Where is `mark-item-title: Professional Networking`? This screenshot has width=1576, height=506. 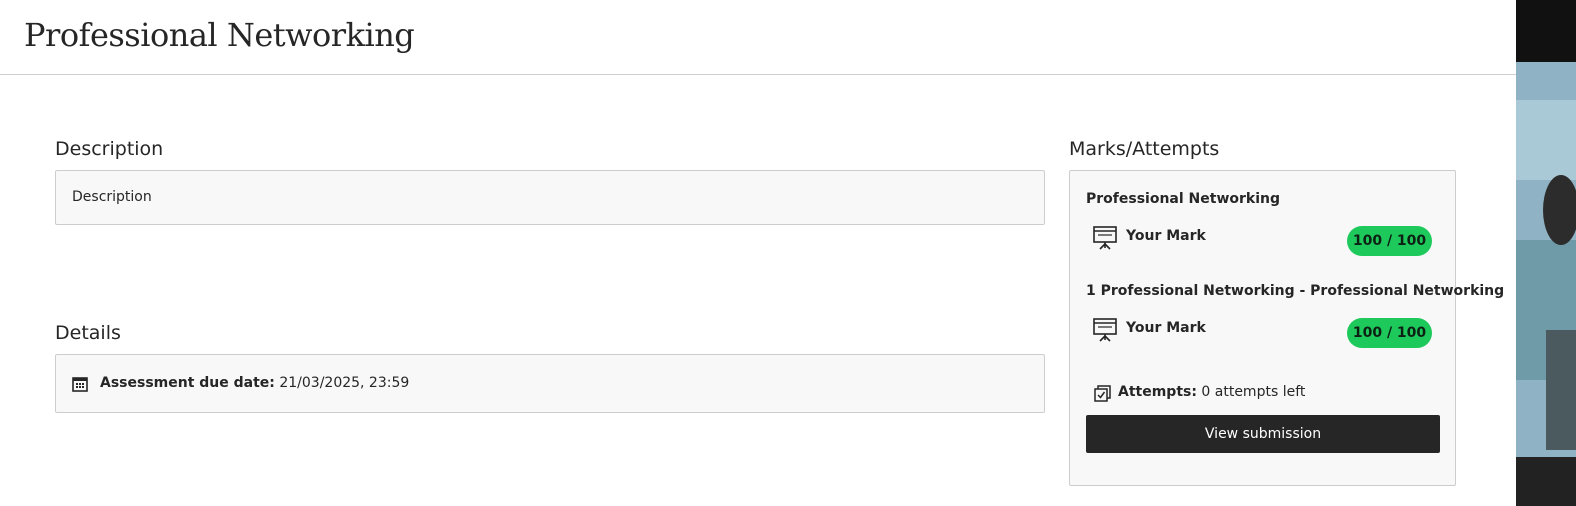
mark-item-title: Professional Networking is located at coordinates (1183, 199).